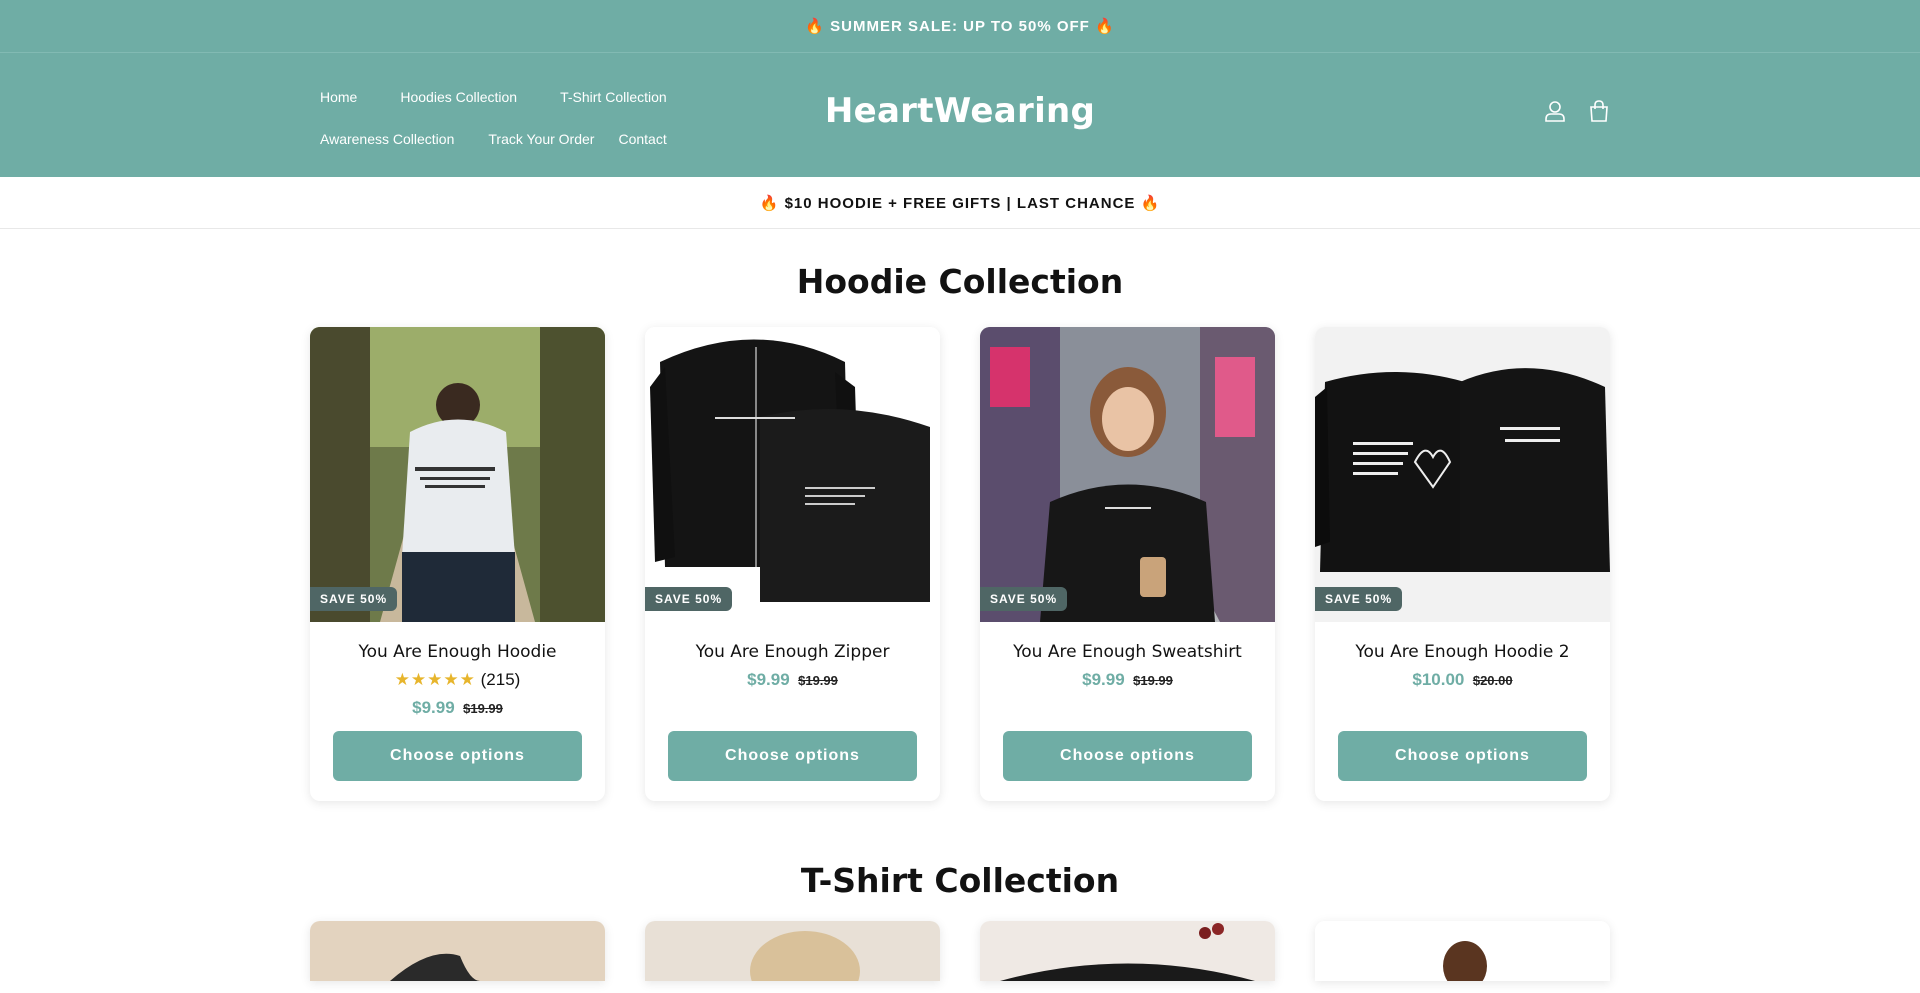 This screenshot has width=1920, height=993. What do you see at coordinates (792, 474) in the screenshot?
I see `product-image-zipper-black: SAVE 50%` at bounding box center [792, 474].